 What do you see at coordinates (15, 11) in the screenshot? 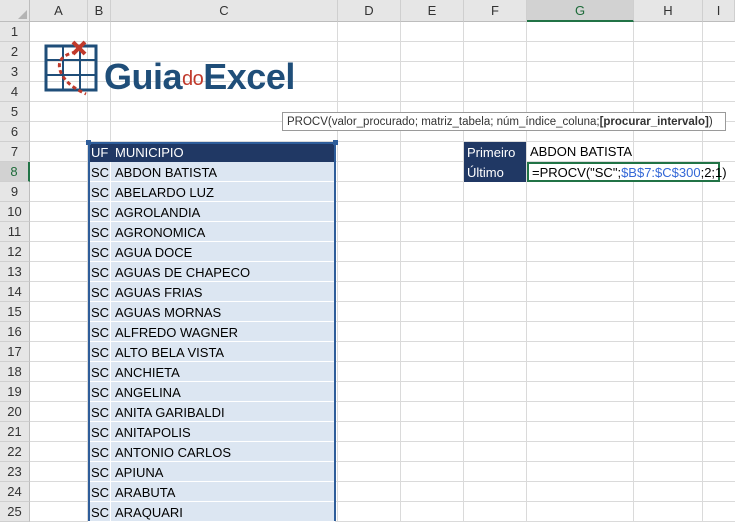
I see `select-all-corner` at bounding box center [15, 11].